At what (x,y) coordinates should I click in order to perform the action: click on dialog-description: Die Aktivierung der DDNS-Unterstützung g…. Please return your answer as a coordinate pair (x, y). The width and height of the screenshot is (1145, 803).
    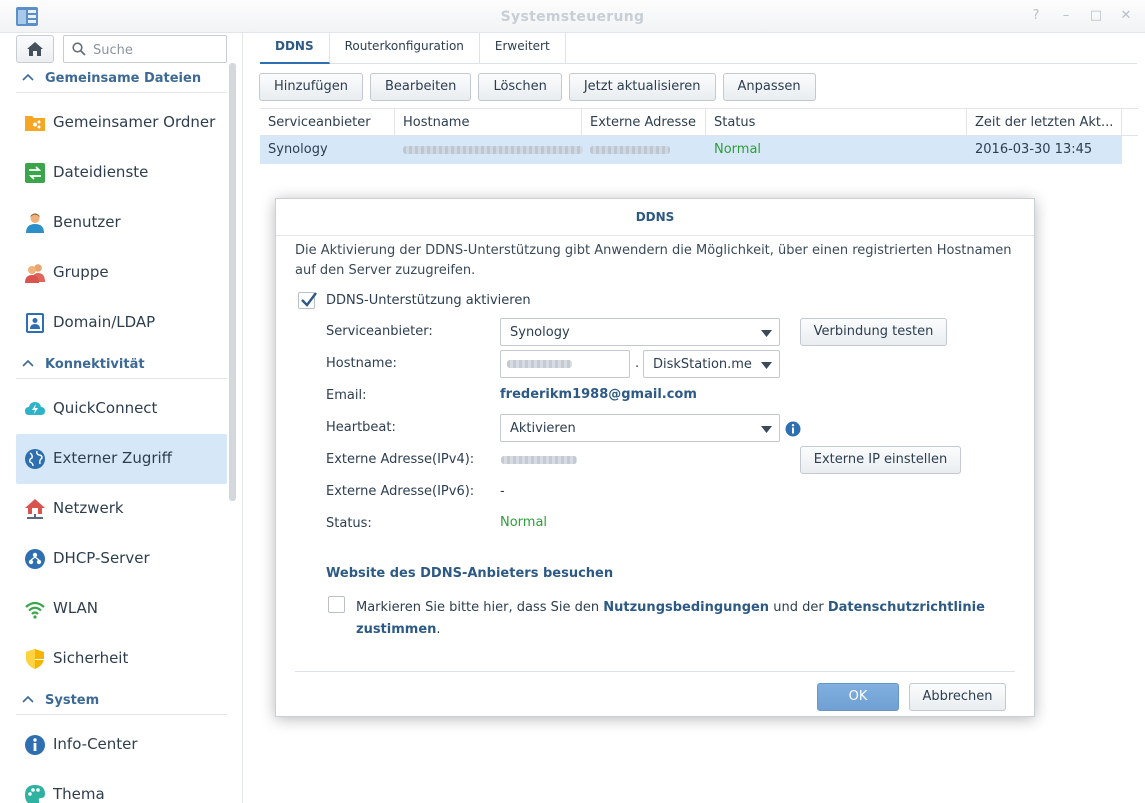
    Looking at the image, I should click on (653, 260).